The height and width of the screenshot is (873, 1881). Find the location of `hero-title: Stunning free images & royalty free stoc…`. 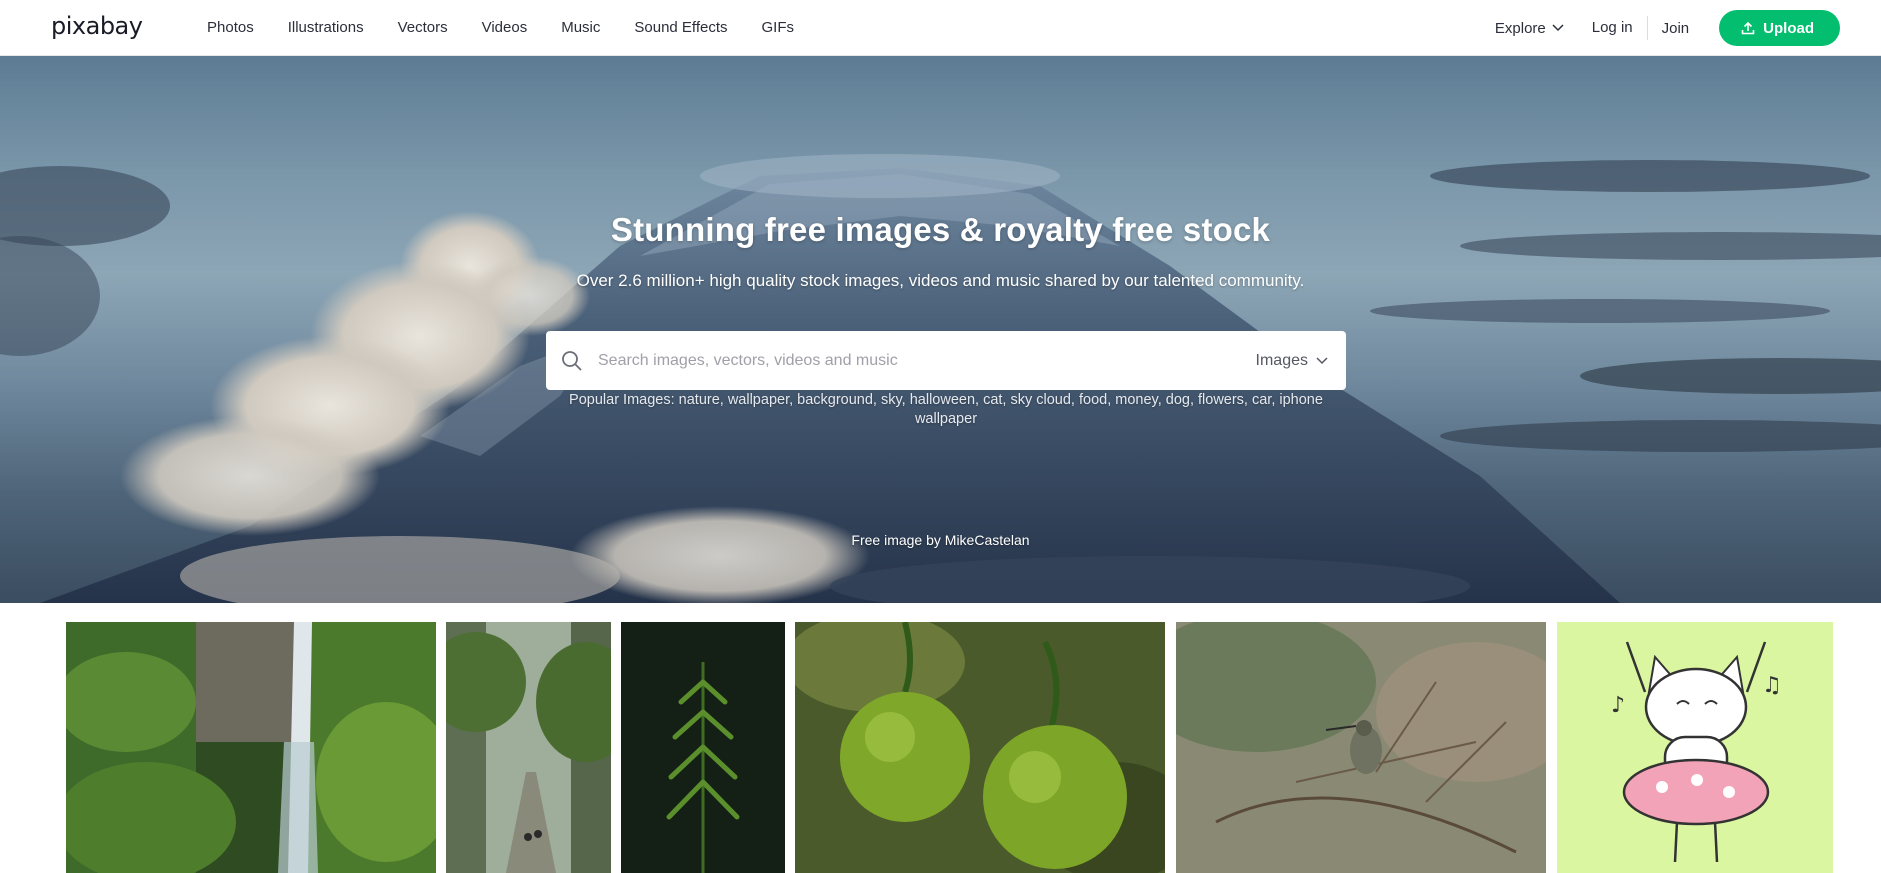

hero-title: Stunning free images & royalty free stoc… is located at coordinates (940, 229).